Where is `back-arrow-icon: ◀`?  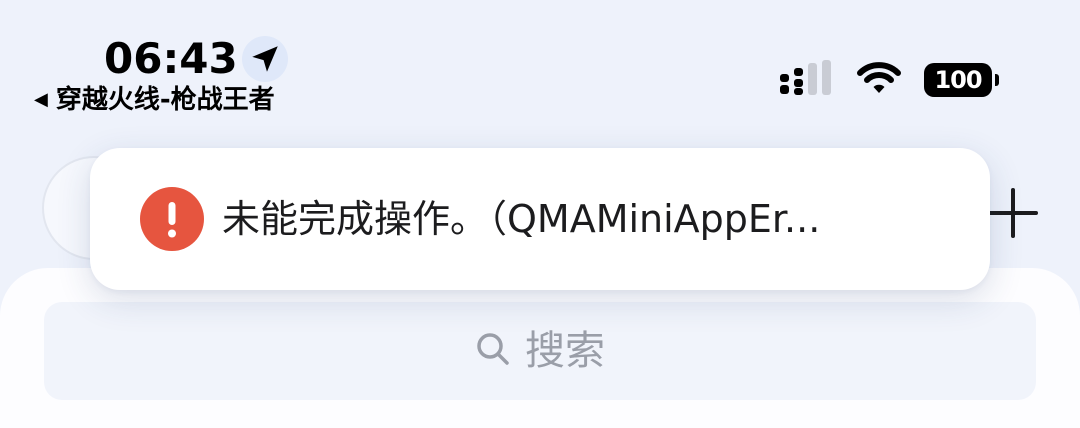
back-arrow-icon: ◀ is located at coordinates (41, 99).